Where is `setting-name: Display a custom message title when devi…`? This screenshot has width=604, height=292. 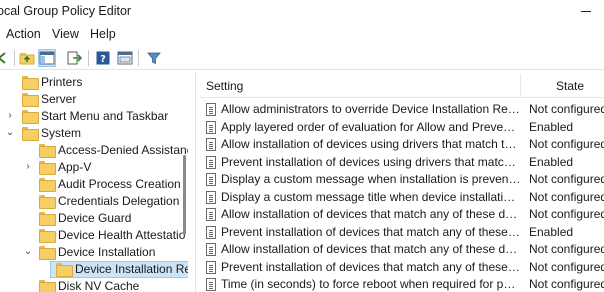 setting-name: Display a custom message title when devi… is located at coordinates (371, 196).